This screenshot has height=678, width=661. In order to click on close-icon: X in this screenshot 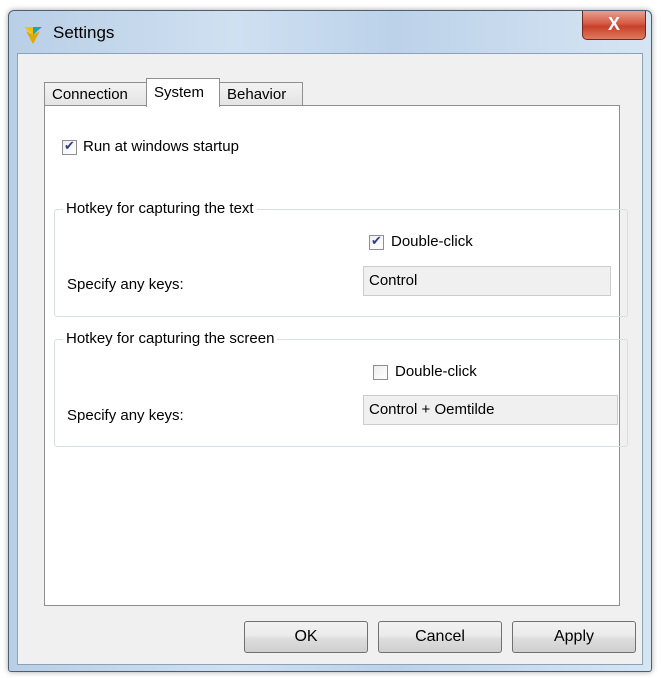, I will do `click(613, 24)`.